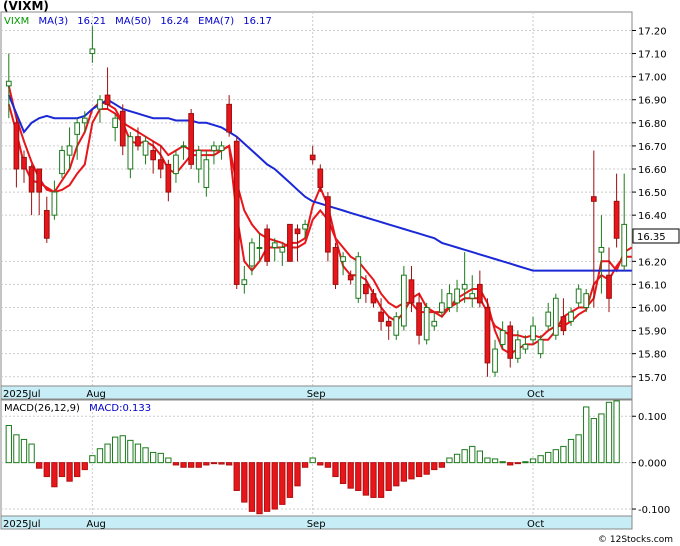 This screenshot has width=680, height=546. Describe the element at coordinates (316, 522) in the screenshot. I see `date-axis-bottom: 2025Jul Aug Sep Oct` at that location.